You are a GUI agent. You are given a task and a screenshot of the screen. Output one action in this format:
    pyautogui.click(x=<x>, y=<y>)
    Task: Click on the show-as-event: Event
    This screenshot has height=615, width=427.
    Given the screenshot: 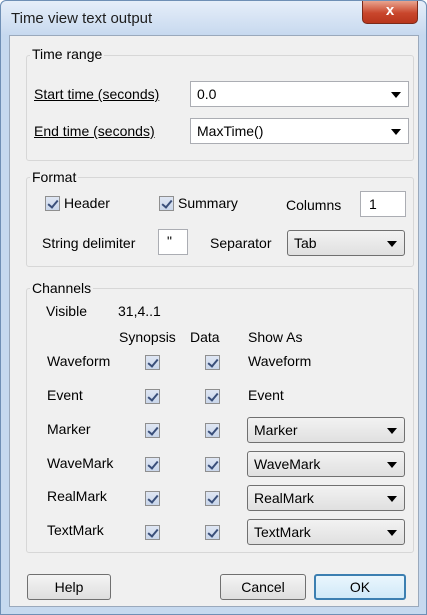 What is the action you would take?
    pyautogui.click(x=266, y=395)
    